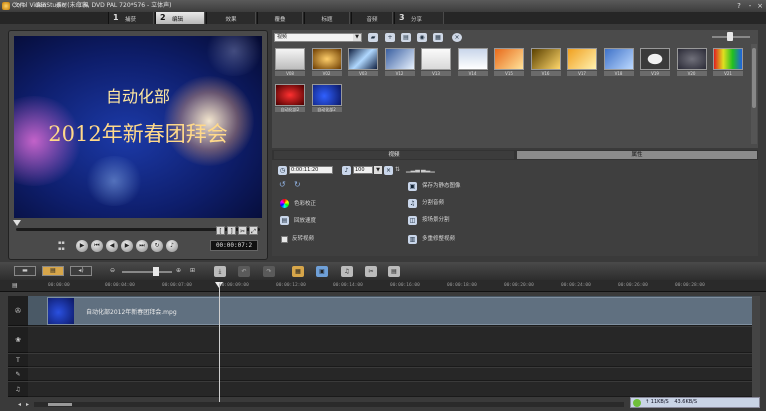 The height and width of the screenshot is (411, 766). I want to click on chevron-down-icon: ▼, so click(357, 37).